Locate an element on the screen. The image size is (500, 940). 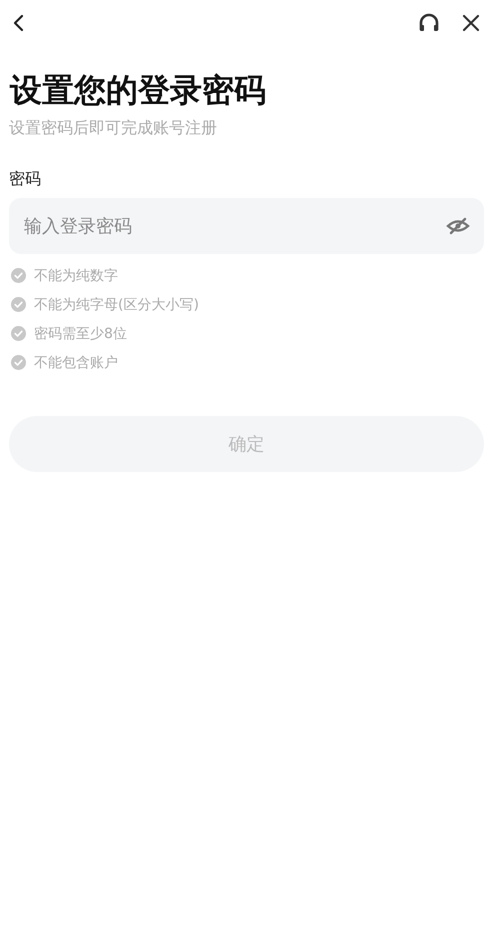
rule-text: 不能为纯数字 is located at coordinates (76, 275).